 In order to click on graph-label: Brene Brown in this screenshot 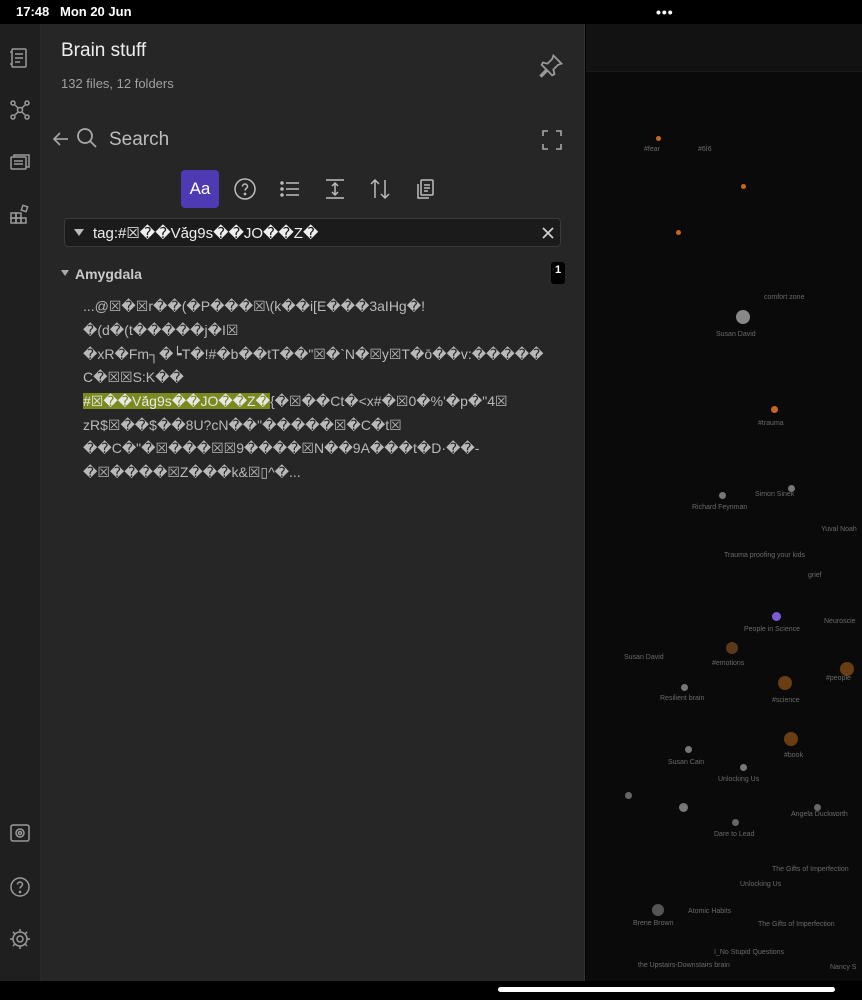, I will do `click(653, 923)`.